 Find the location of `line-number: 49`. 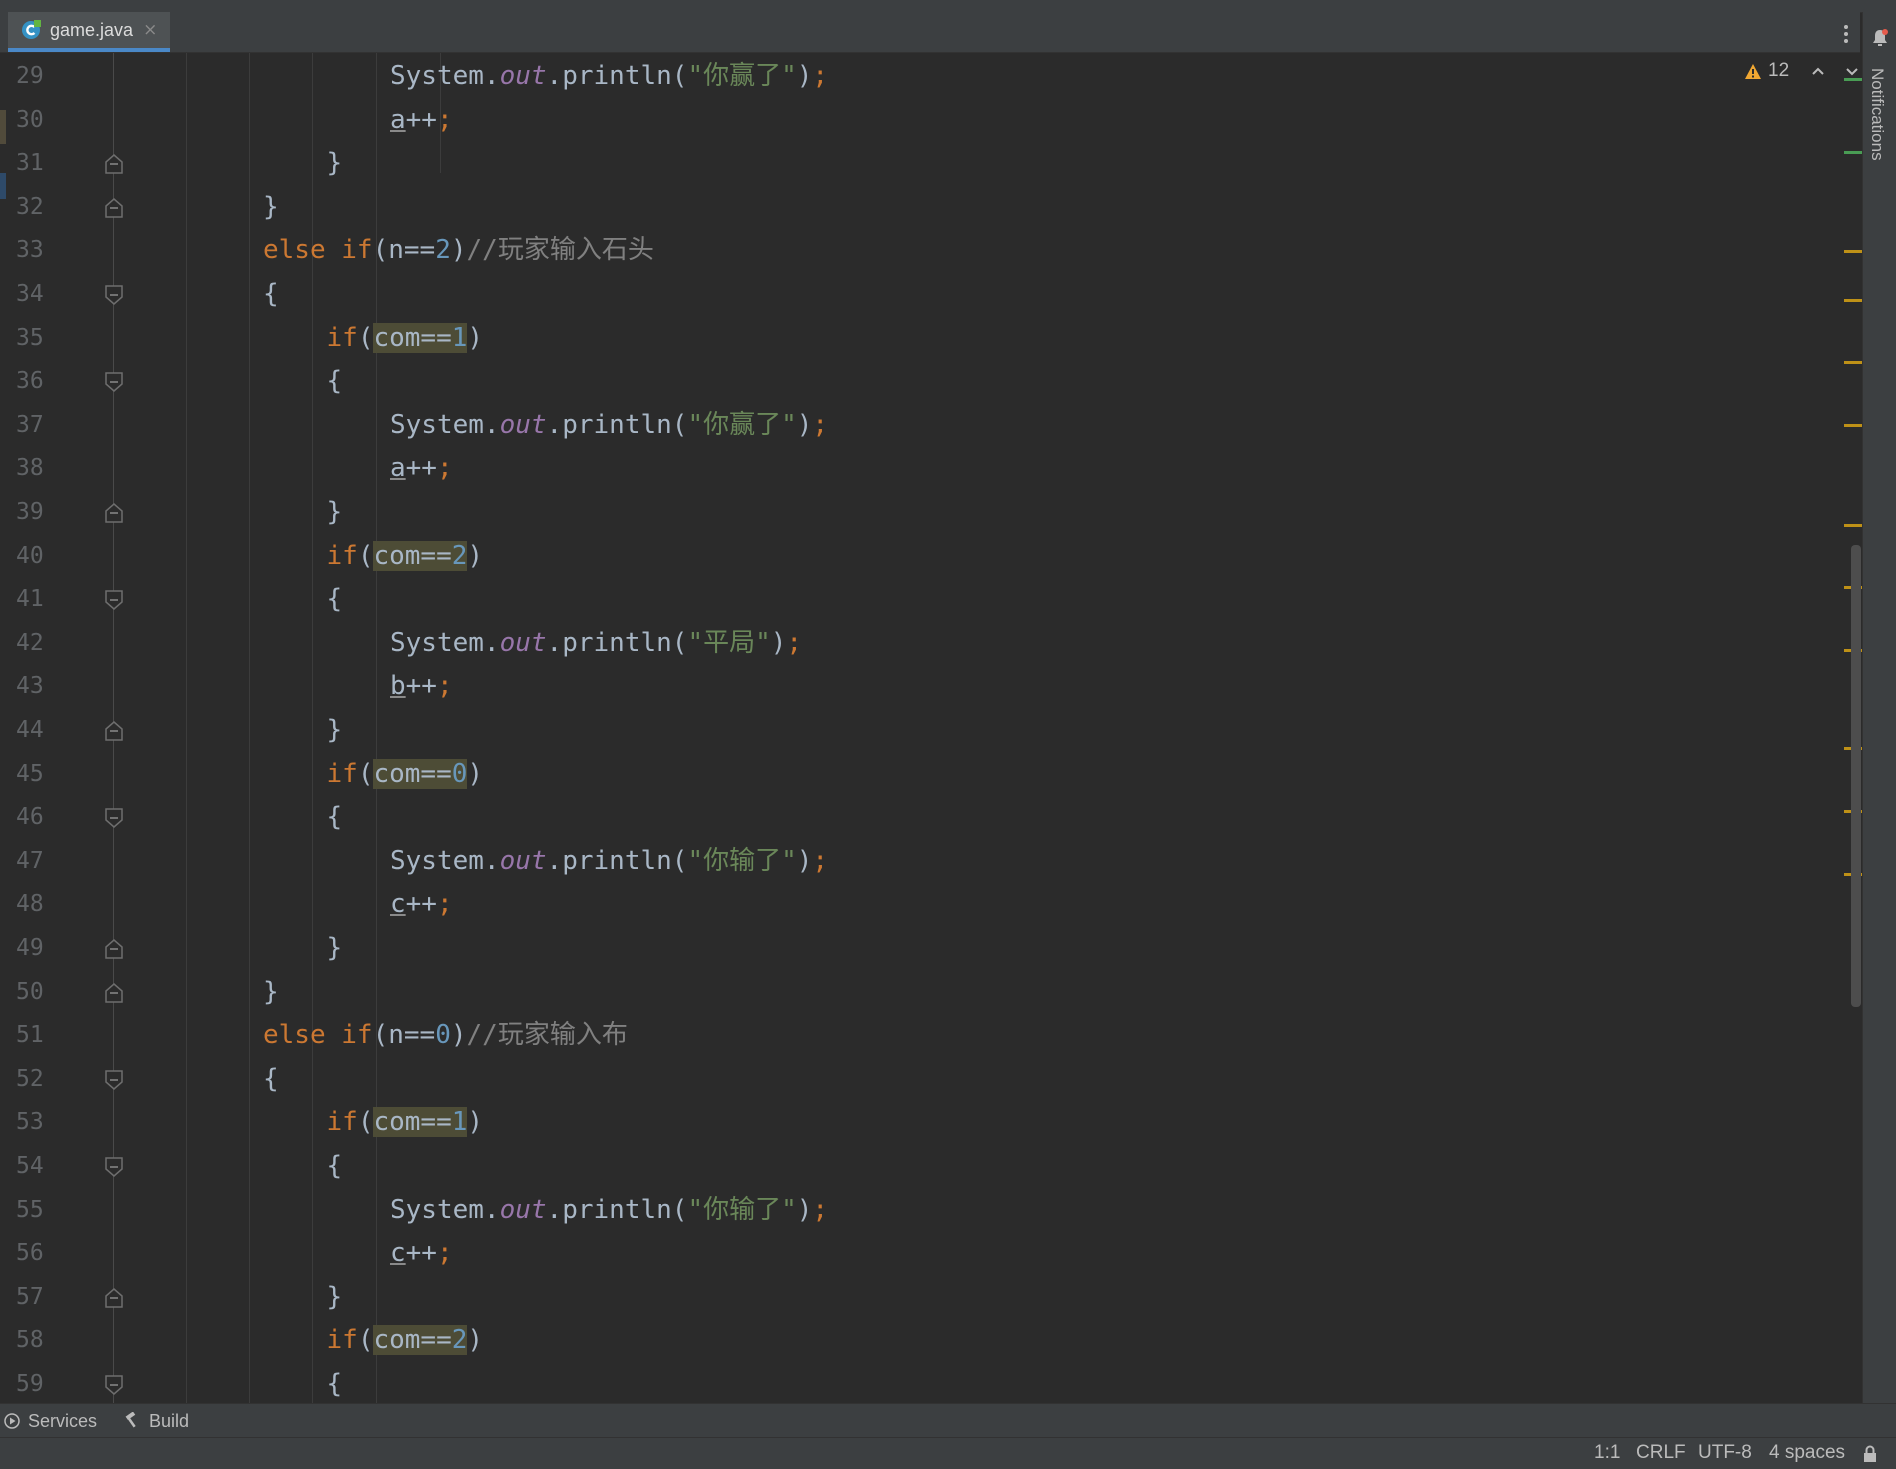

line-number: 49 is located at coordinates (46, 949).